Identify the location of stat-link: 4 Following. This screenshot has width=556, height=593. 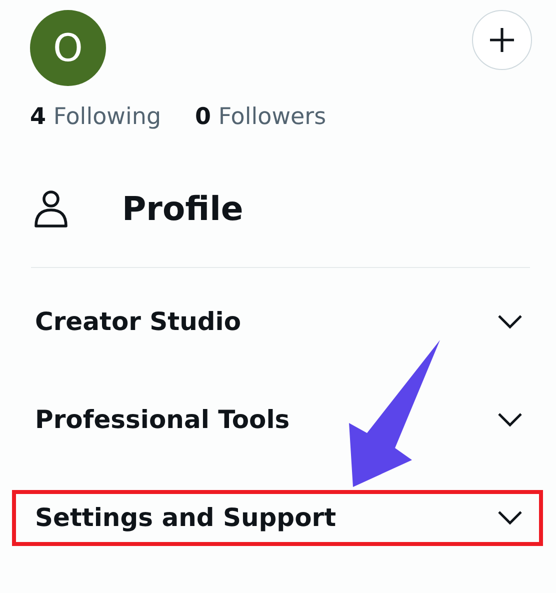
(96, 117).